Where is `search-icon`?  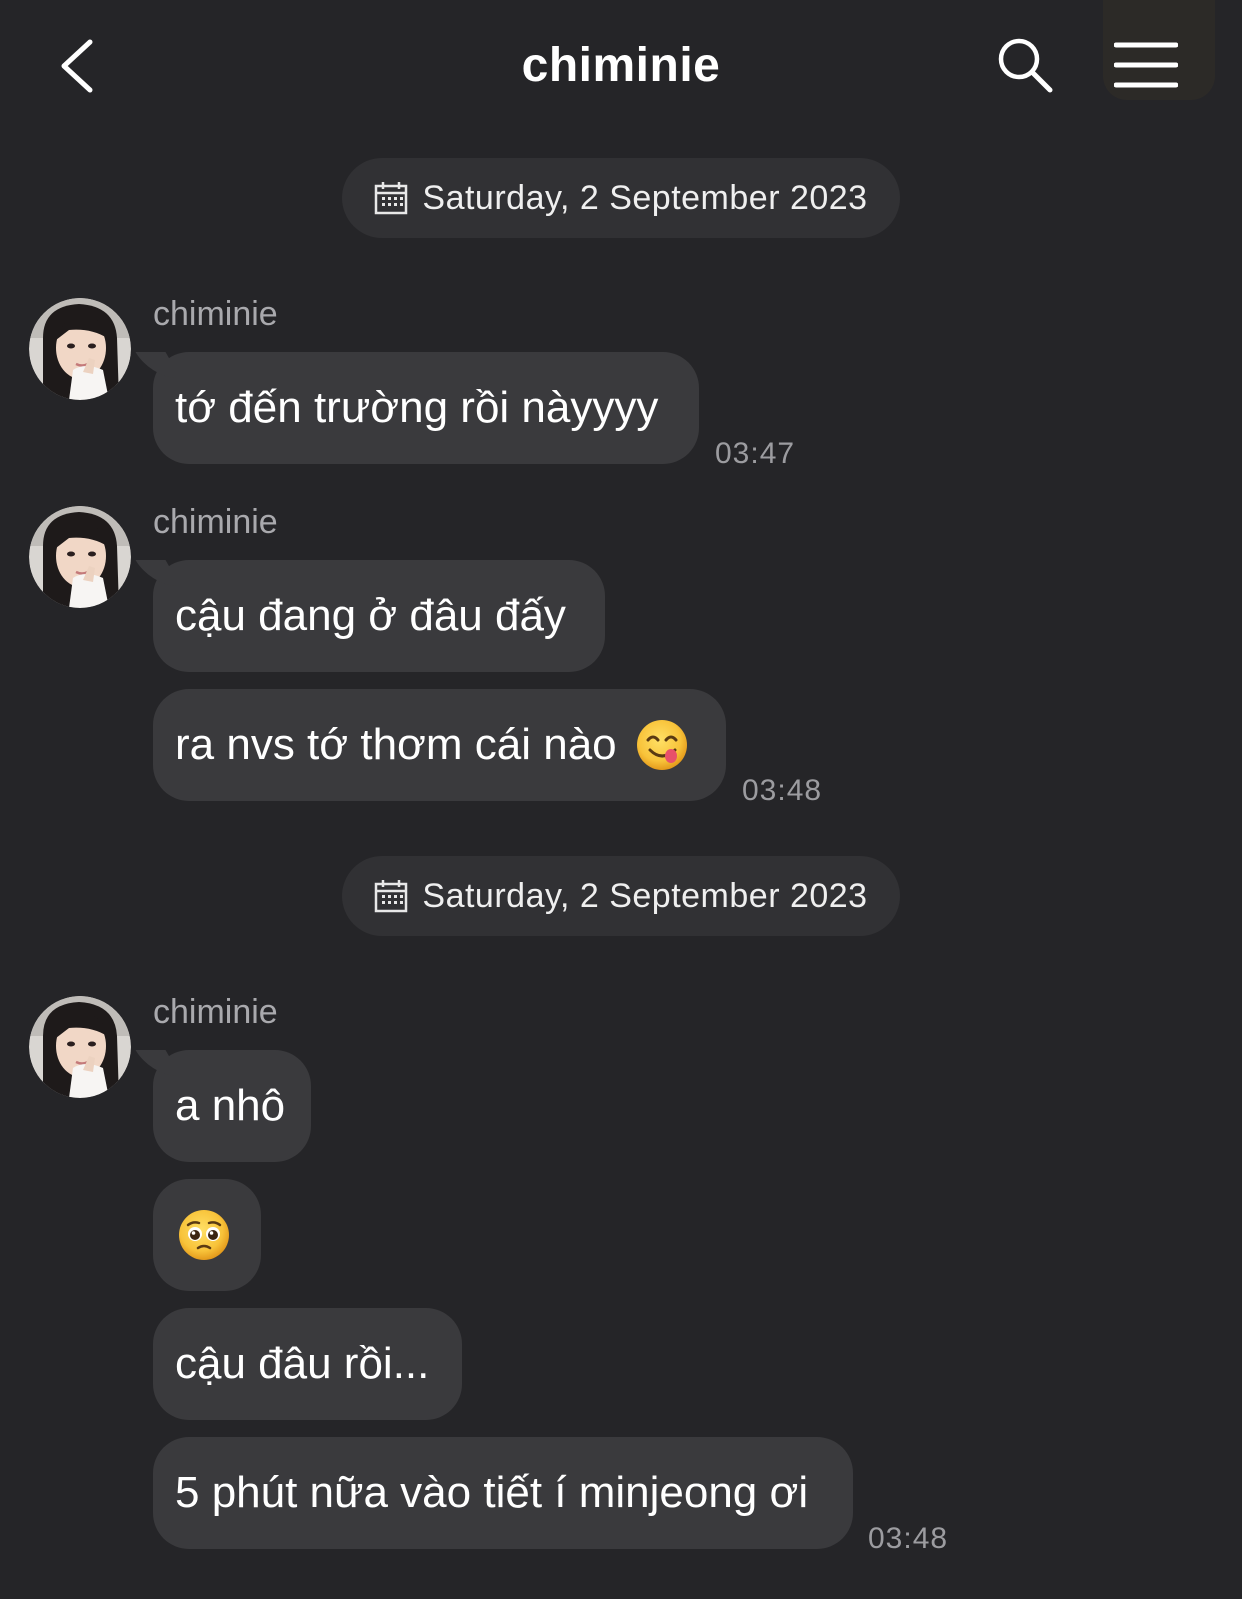 search-icon is located at coordinates (1025, 65).